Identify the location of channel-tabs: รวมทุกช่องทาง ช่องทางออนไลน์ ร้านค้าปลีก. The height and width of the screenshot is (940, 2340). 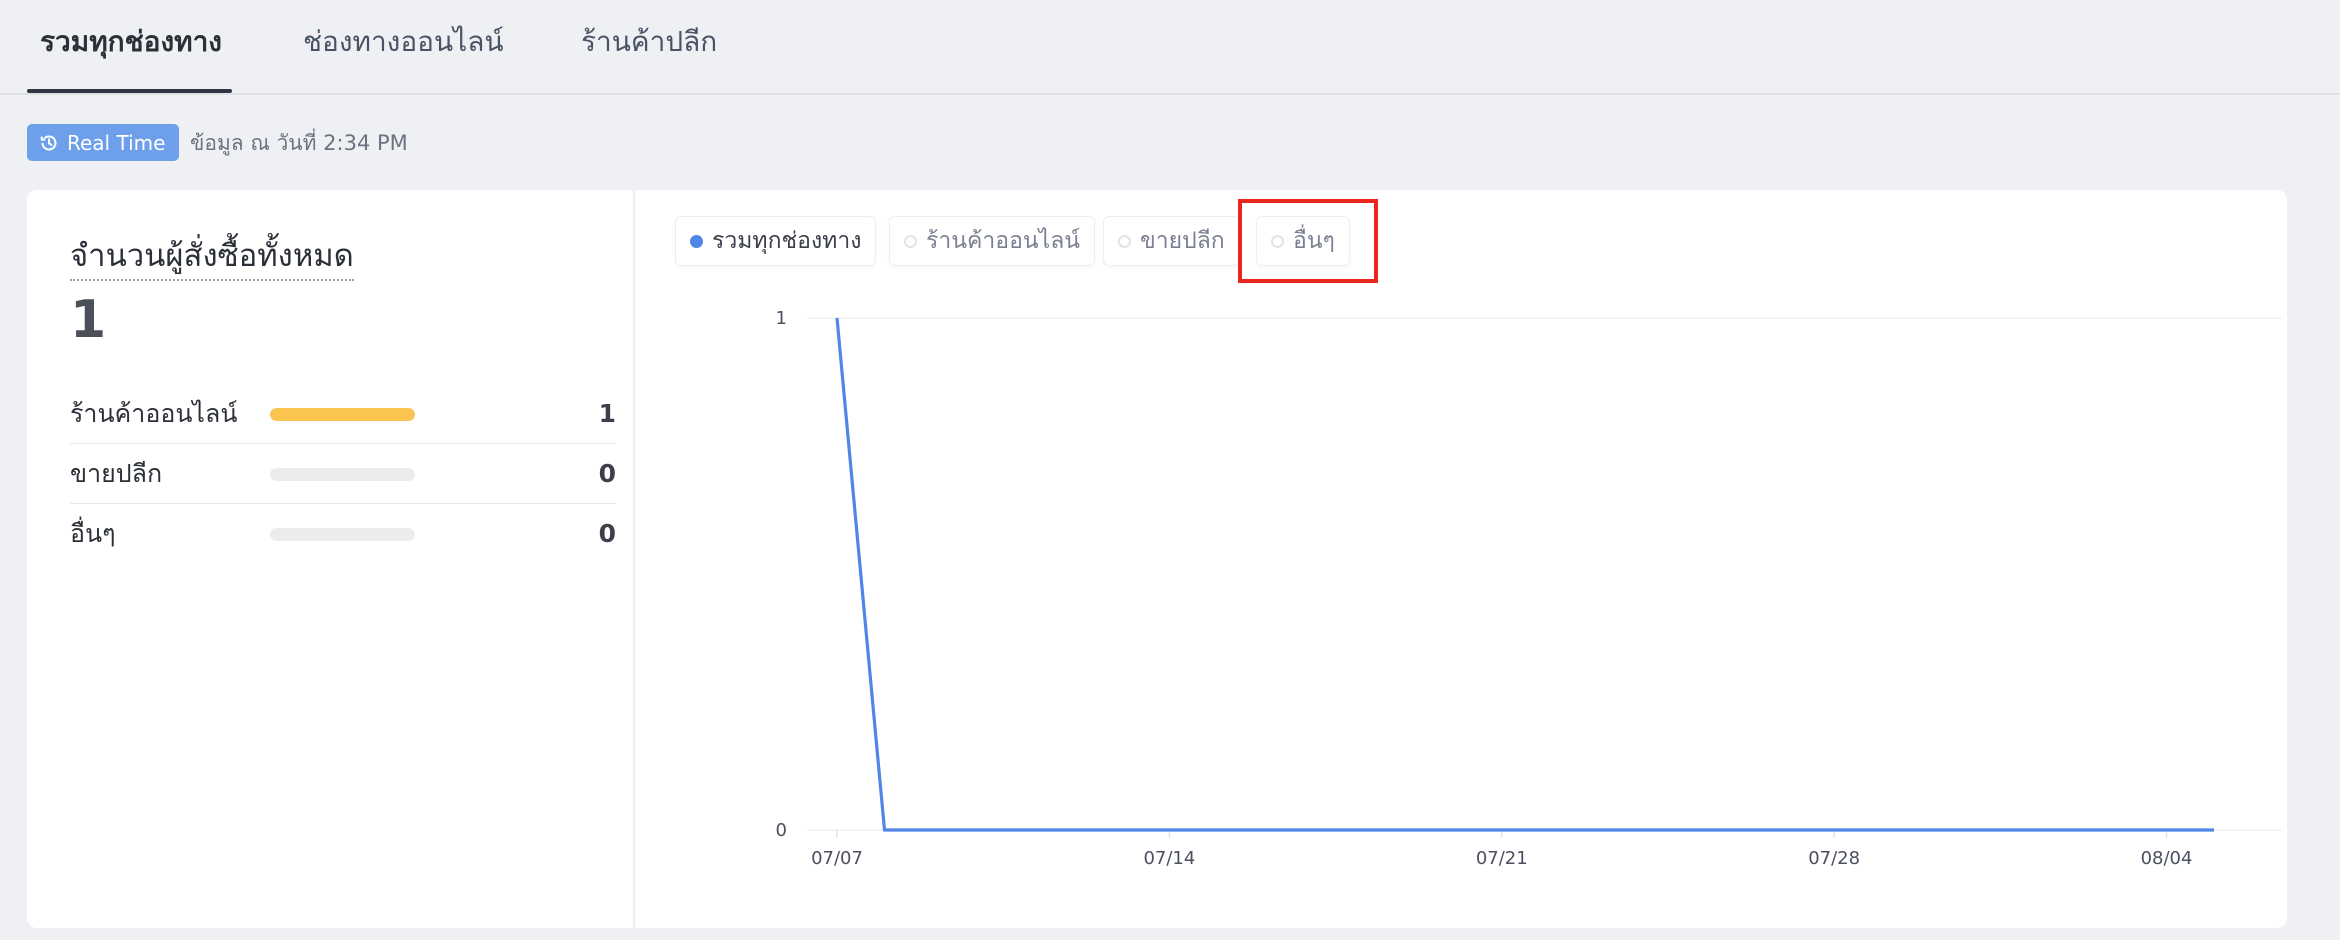
(1170, 47).